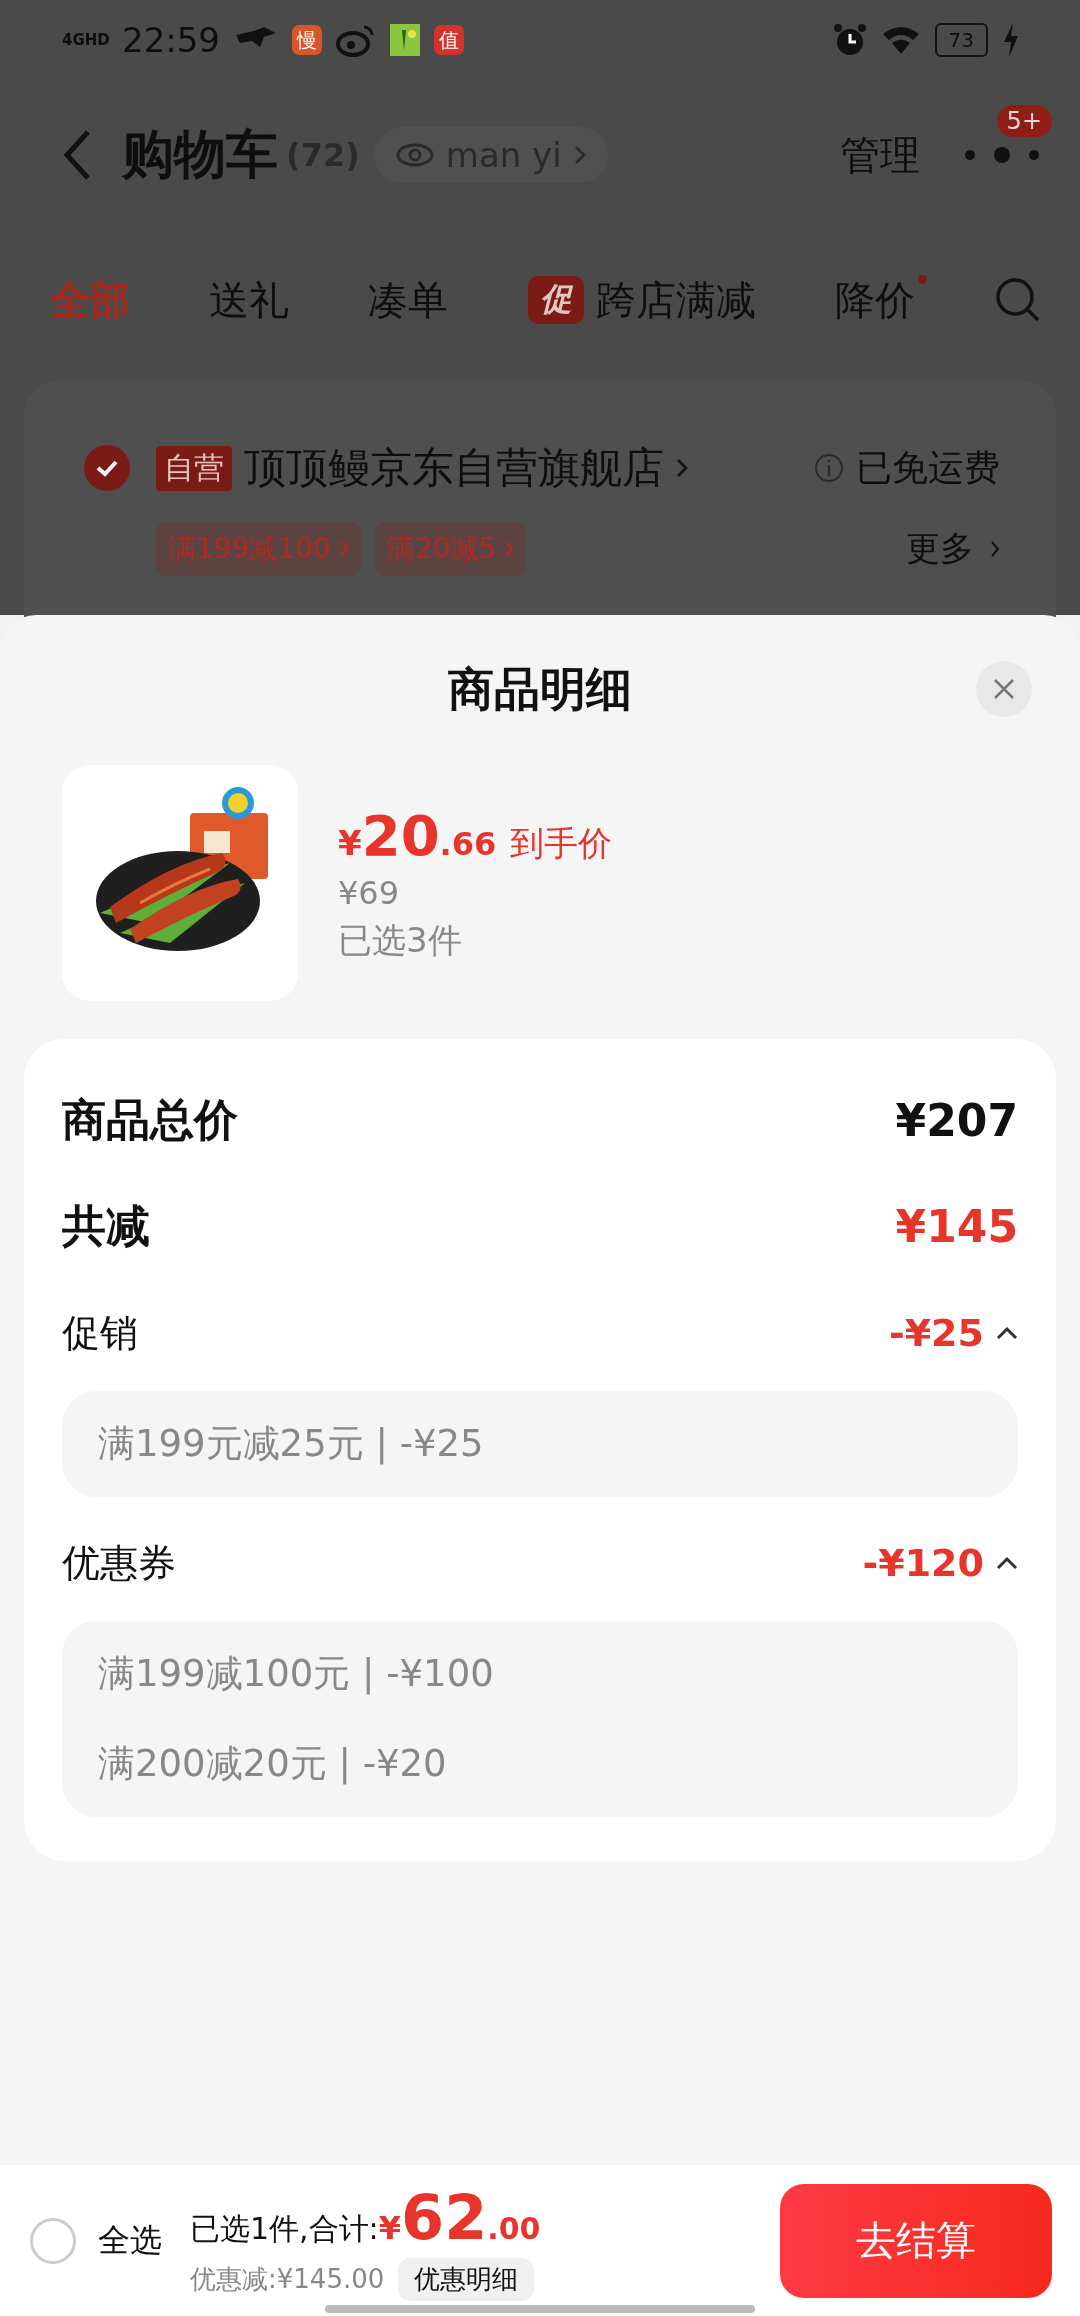 The image size is (1080, 2316). Describe the element at coordinates (1004, 689) in the screenshot. I see `close-icon` at that location.